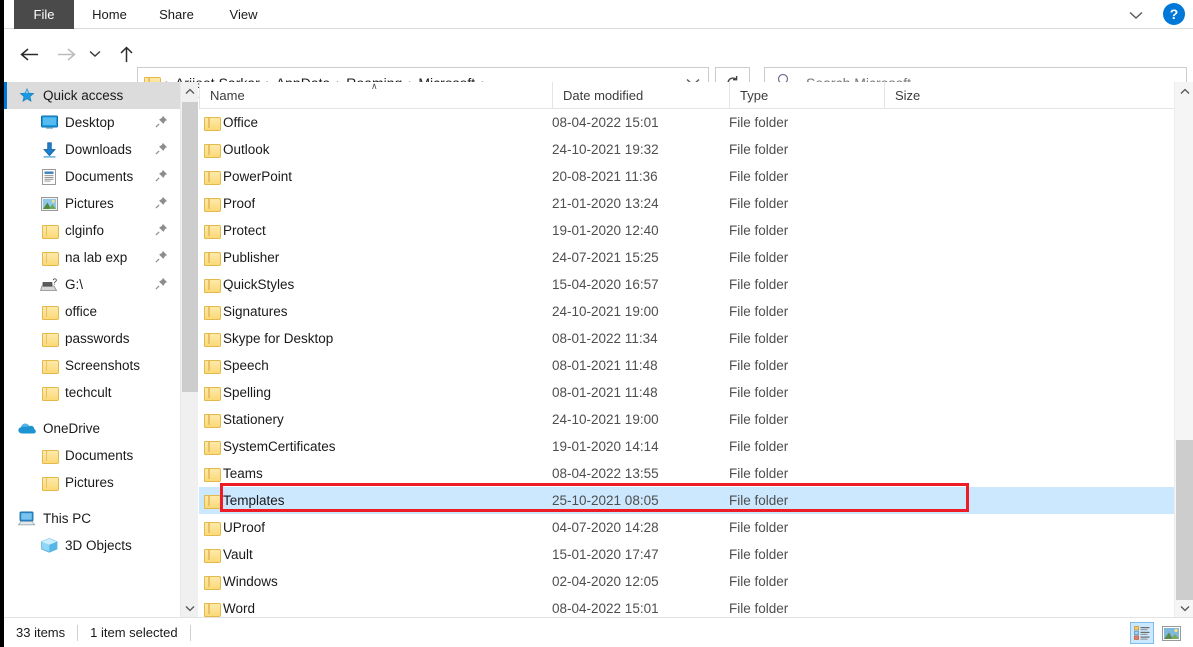  What do you see at coordinates (27, 519) in the screenshot?
I see `this-pc-icon` at bounding box center [27, 519].